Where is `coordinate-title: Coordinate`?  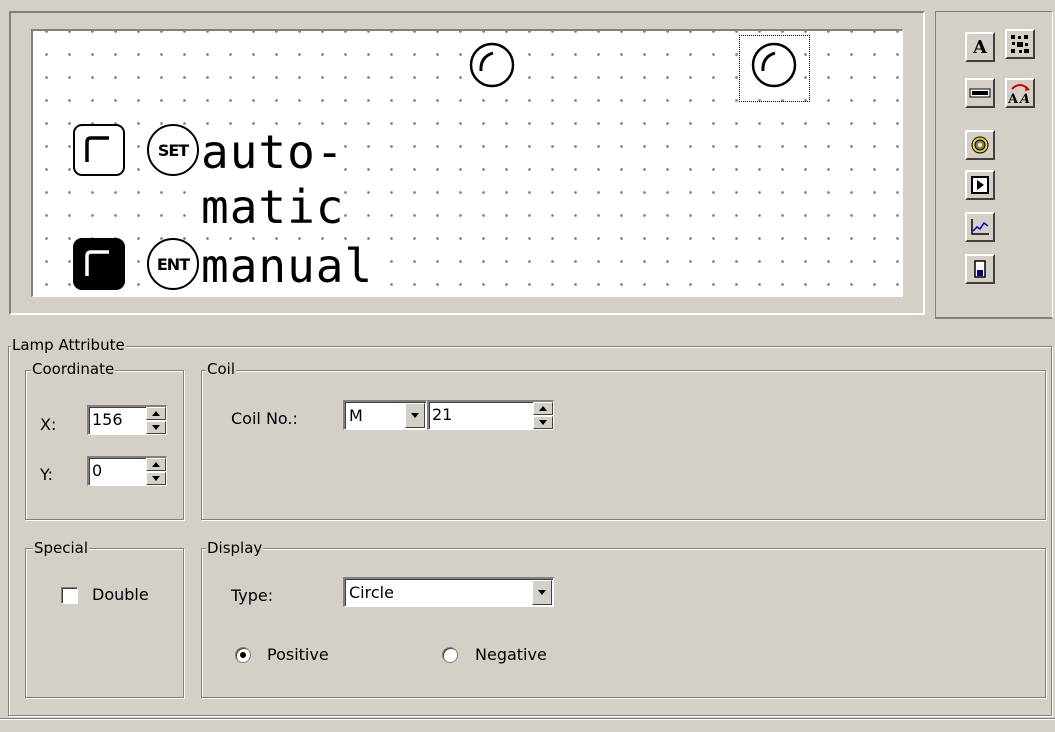 coordinate-title: Coordinate is located at coordinates (73, 369).